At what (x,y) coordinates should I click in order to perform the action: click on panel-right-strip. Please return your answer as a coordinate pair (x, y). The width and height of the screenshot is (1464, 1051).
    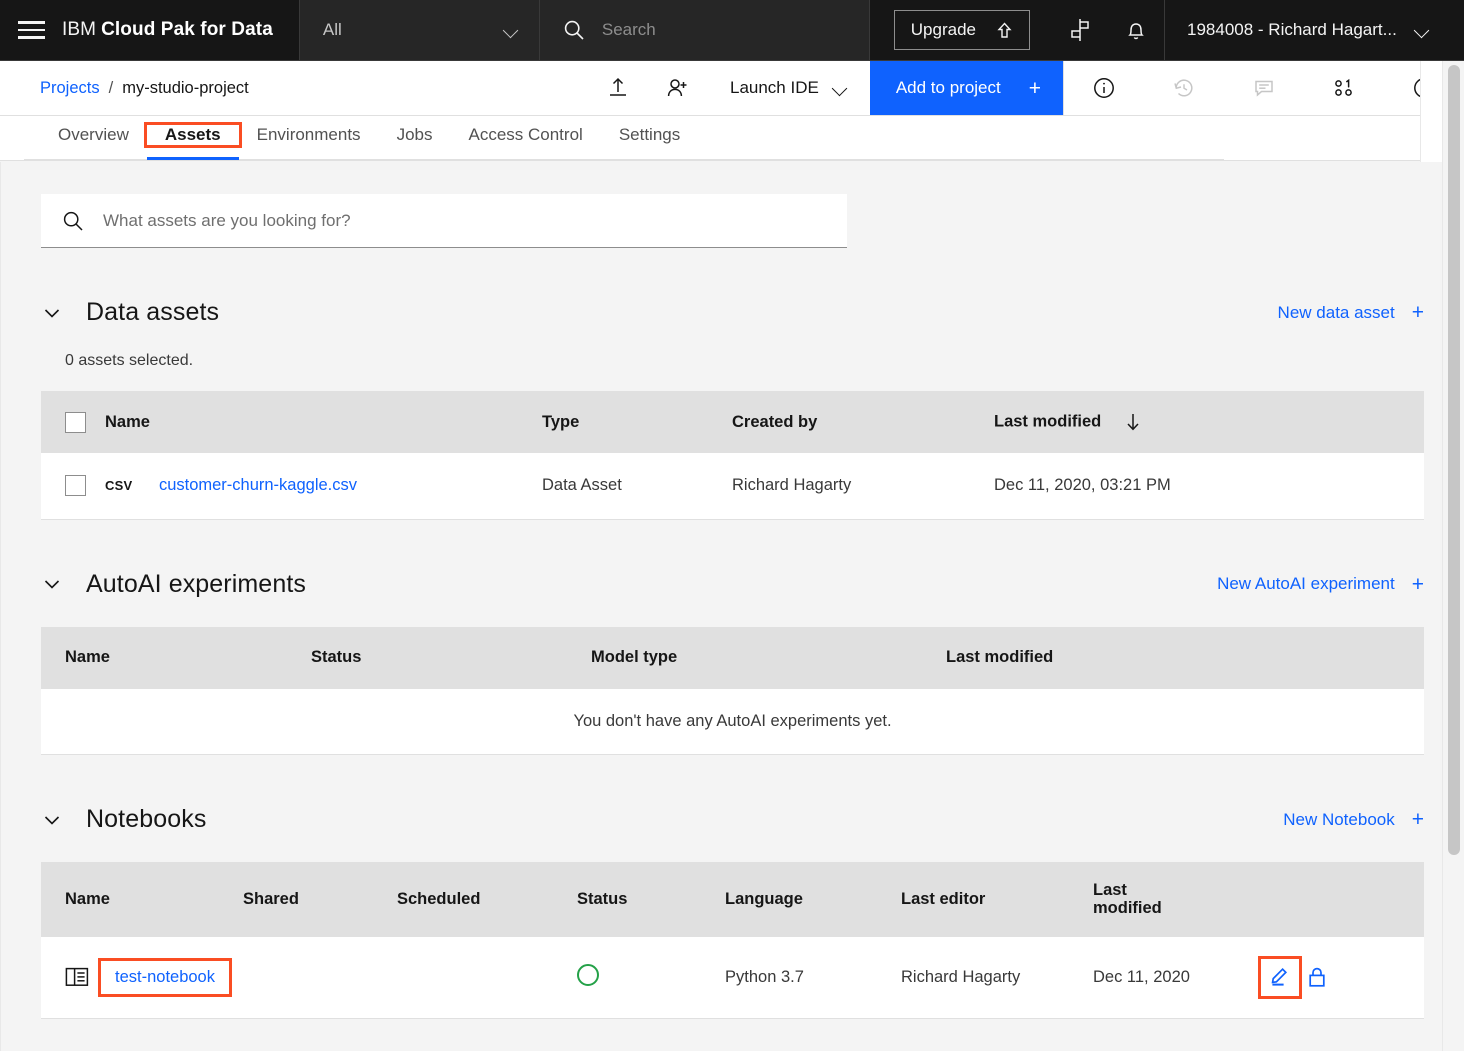
    Looking at the image, I should click on (1431, 111).